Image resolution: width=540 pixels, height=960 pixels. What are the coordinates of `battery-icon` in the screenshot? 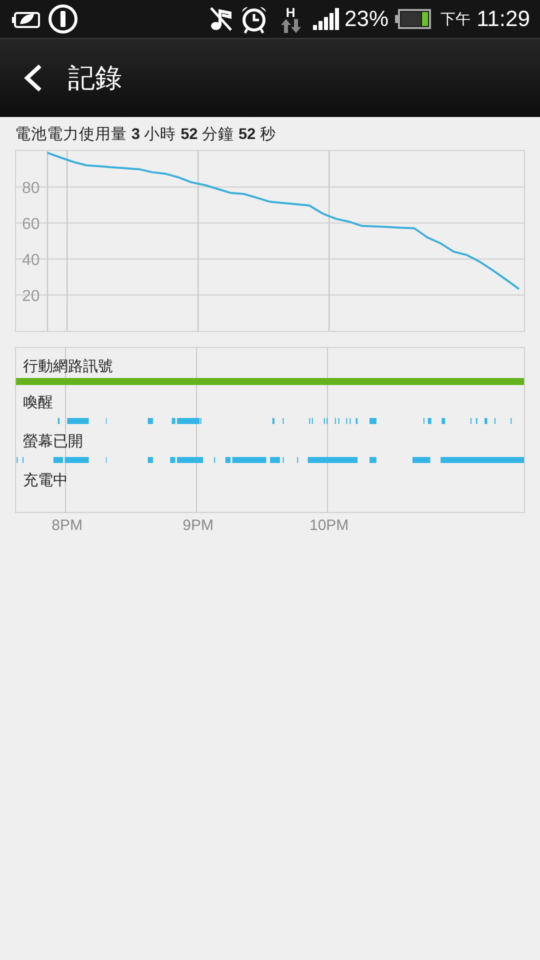 It's located at (412, 19).